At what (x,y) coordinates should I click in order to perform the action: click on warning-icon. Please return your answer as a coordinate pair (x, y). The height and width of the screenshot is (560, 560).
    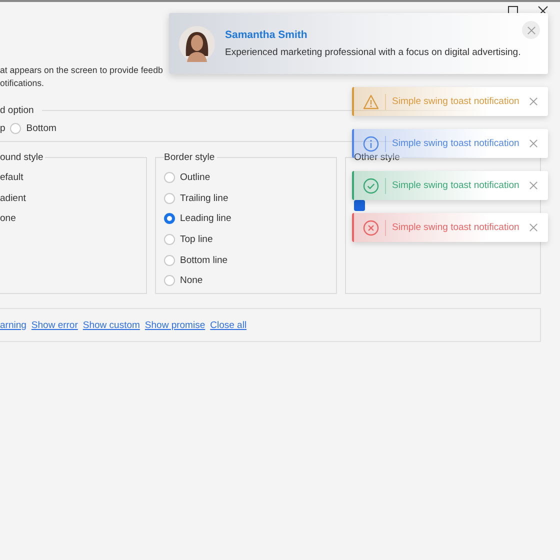
    Looking at the image, I should click on (371, 102).